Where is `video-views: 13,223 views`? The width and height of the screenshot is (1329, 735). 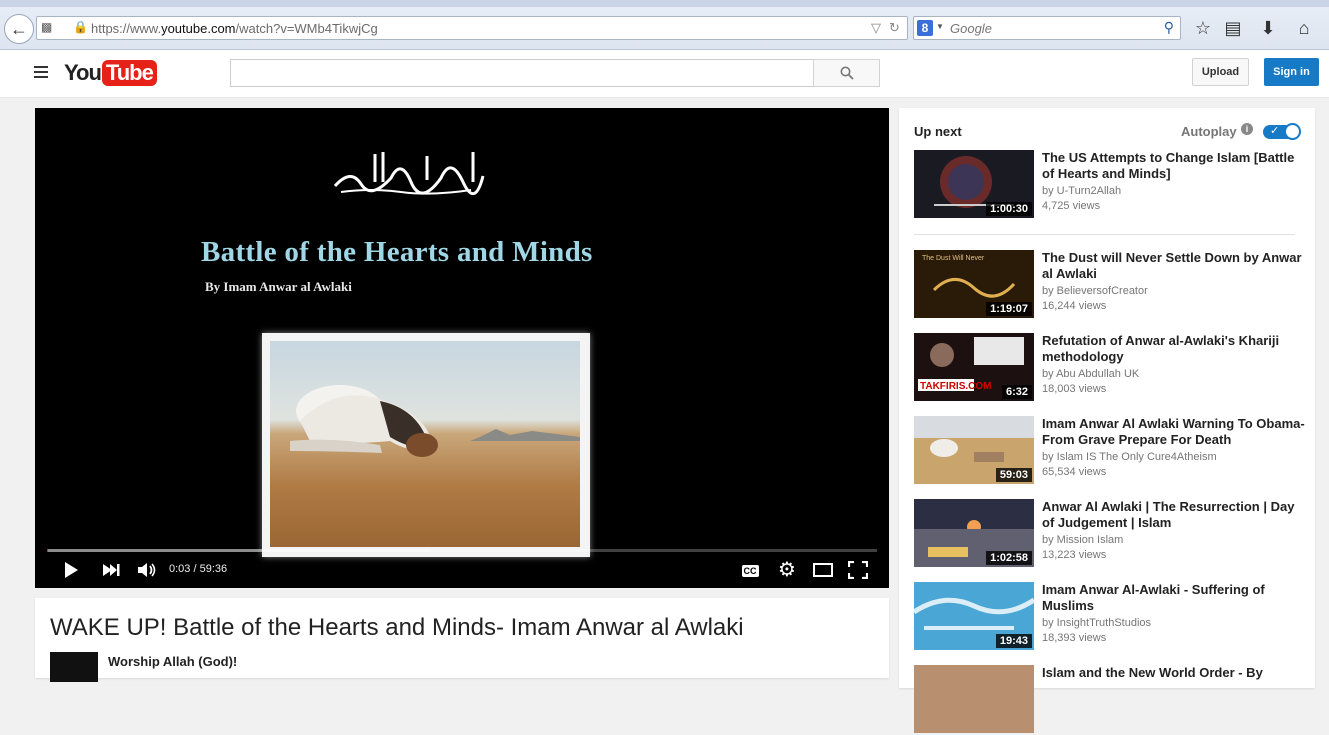
video-views: 13,223 views is located at coordinates (1074, 555).